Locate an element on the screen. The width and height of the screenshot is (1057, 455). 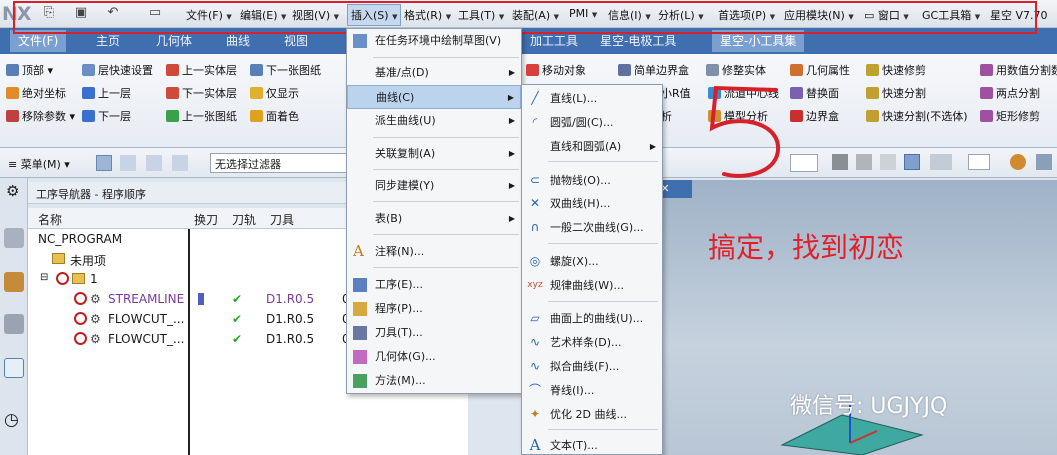
select-filter-icon is located at coordinates (154, 163).